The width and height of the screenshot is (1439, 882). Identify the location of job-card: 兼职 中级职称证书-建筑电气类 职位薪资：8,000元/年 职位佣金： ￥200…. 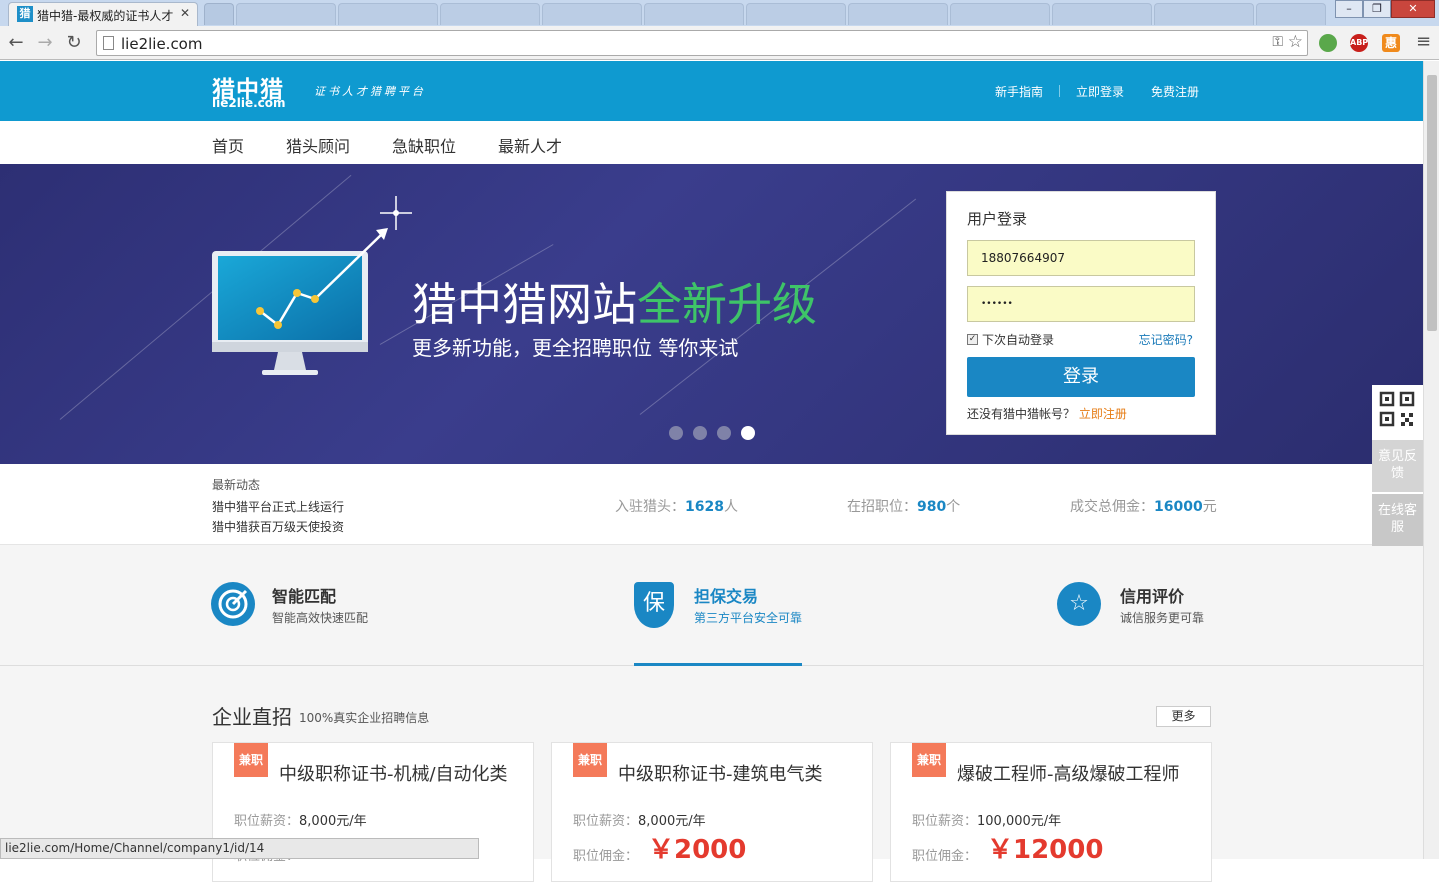
(712, 812).